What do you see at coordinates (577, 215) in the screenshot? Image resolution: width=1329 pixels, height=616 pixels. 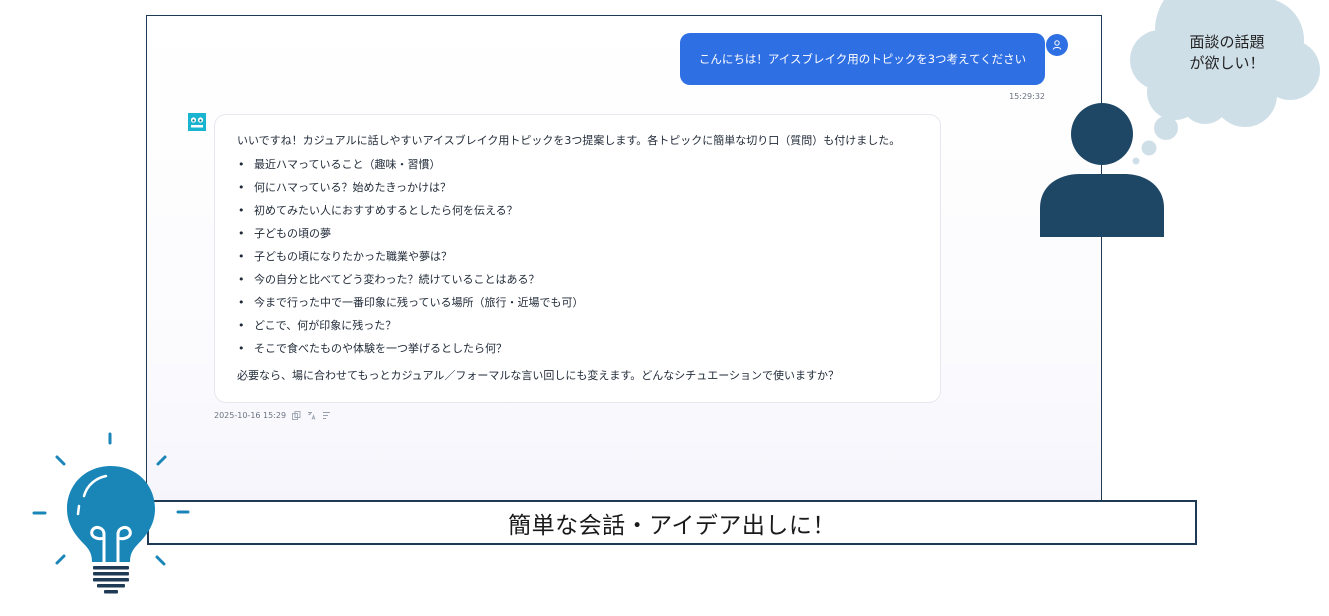 I see `list-item: 初めてみたい人におすすめするとしたら何を伝える？` at bounding box center [577, 215].